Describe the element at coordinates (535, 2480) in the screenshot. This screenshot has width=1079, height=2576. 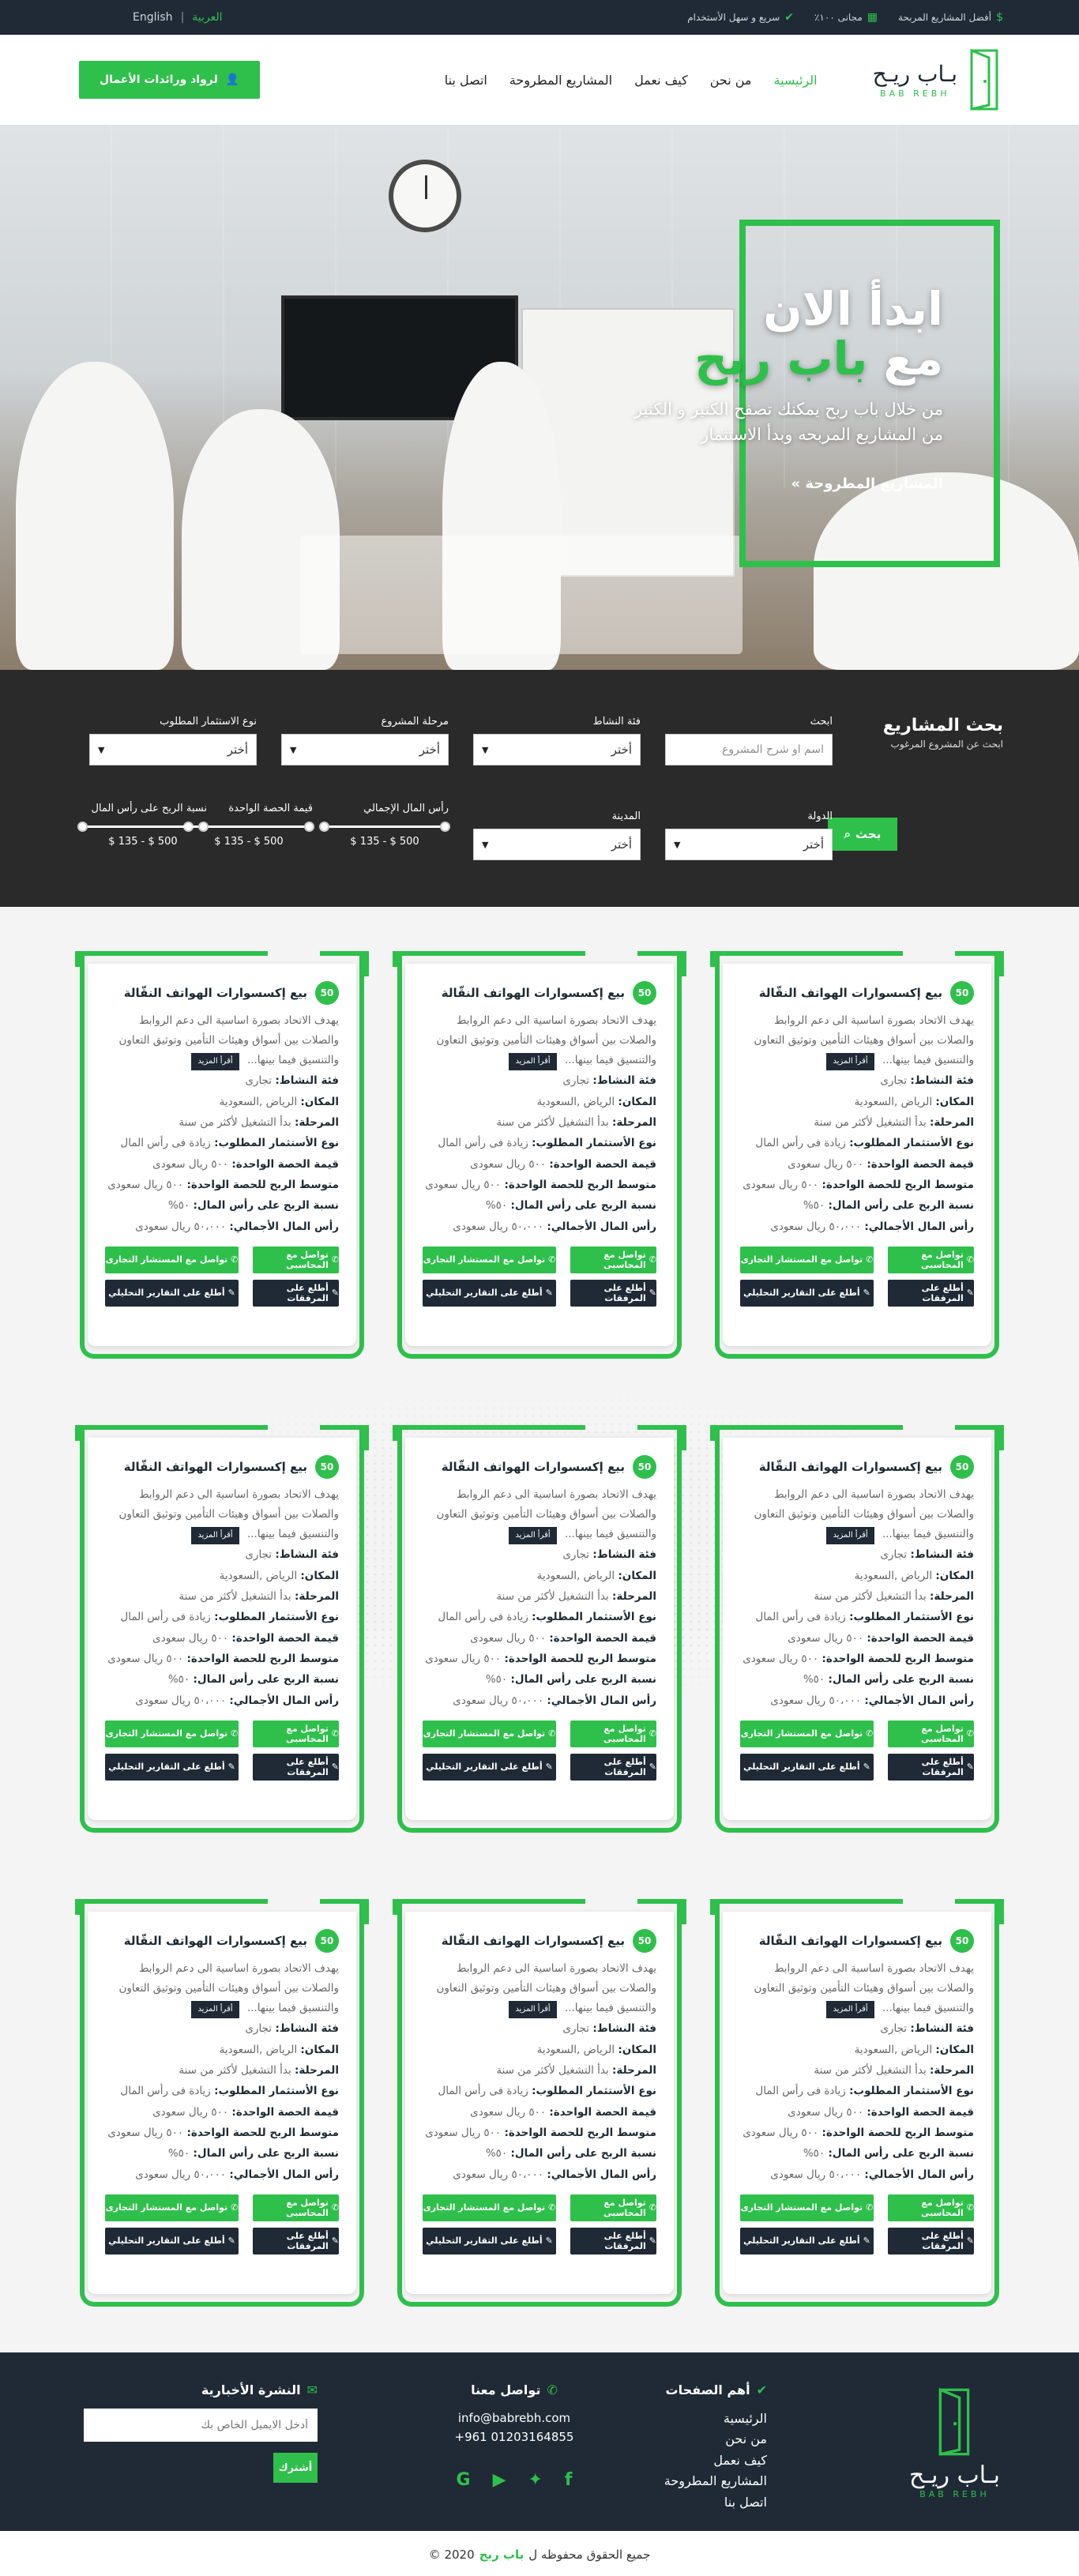
I see `twitter-icon: ✦` at that location.